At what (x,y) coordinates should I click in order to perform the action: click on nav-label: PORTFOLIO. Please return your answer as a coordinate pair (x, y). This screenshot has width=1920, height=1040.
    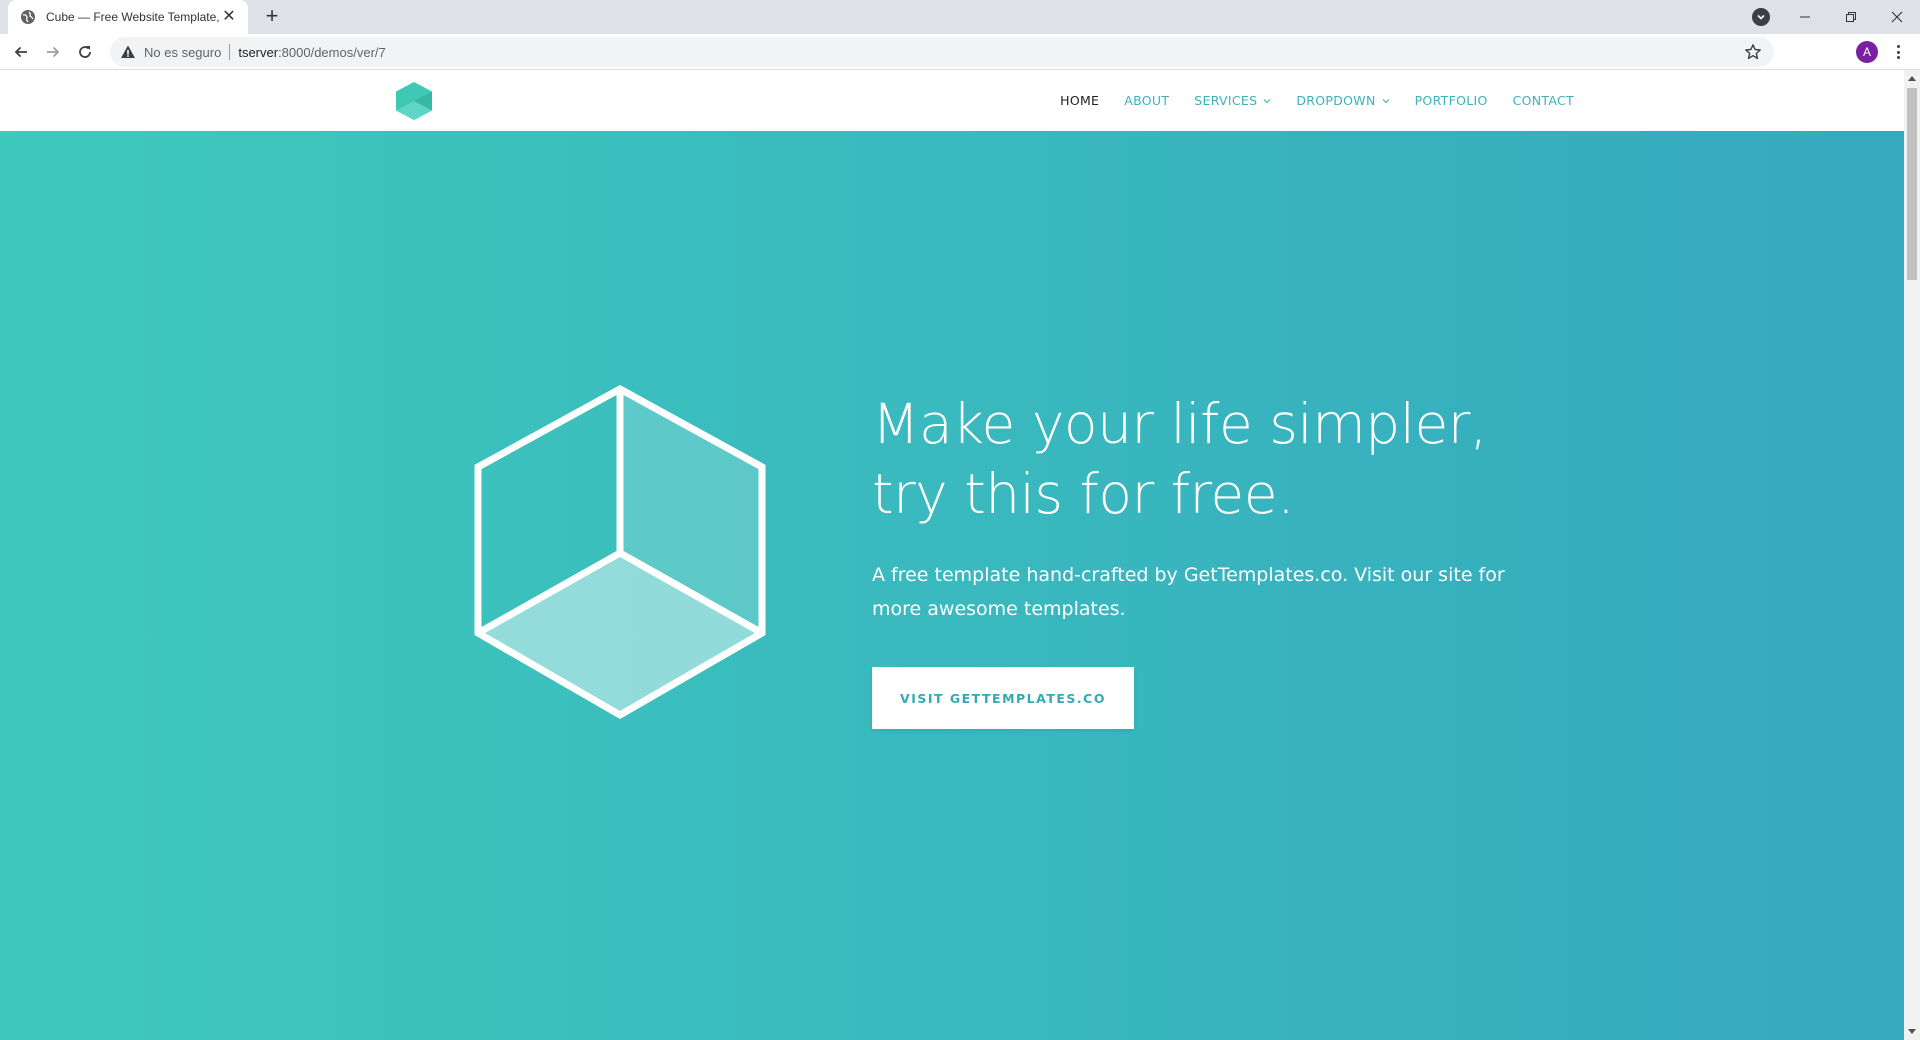
    Looking at the image, I should click on (1451, 100).